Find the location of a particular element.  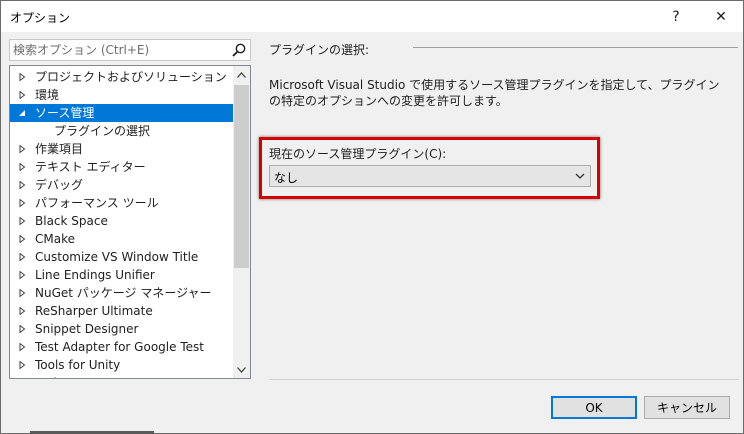

tree-item-label: Test Adapter for Google Test is located at coordinates (119, 347).